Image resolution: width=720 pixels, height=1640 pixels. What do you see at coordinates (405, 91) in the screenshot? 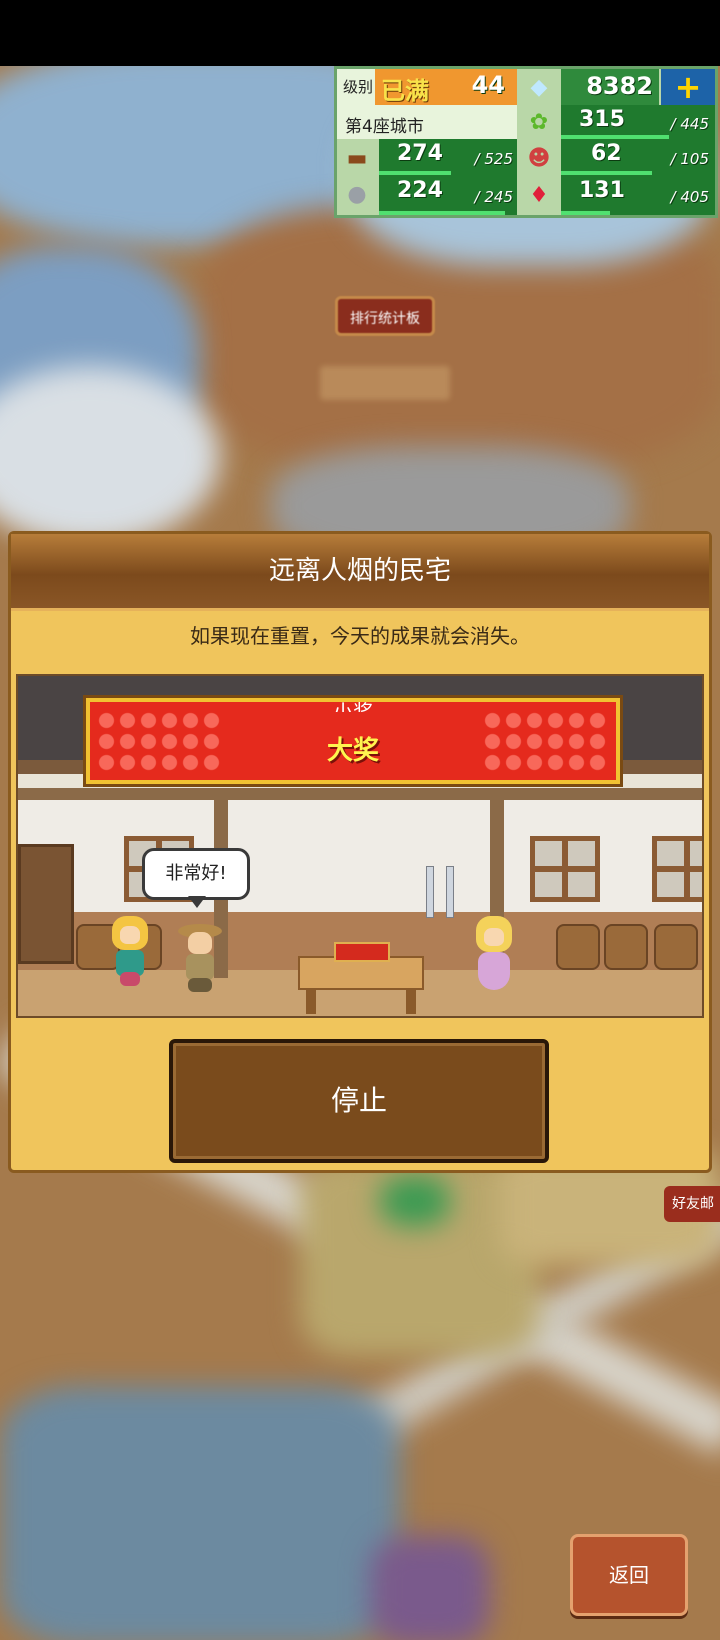
I see `level-status: 已满` at bounding box center [405, 91].